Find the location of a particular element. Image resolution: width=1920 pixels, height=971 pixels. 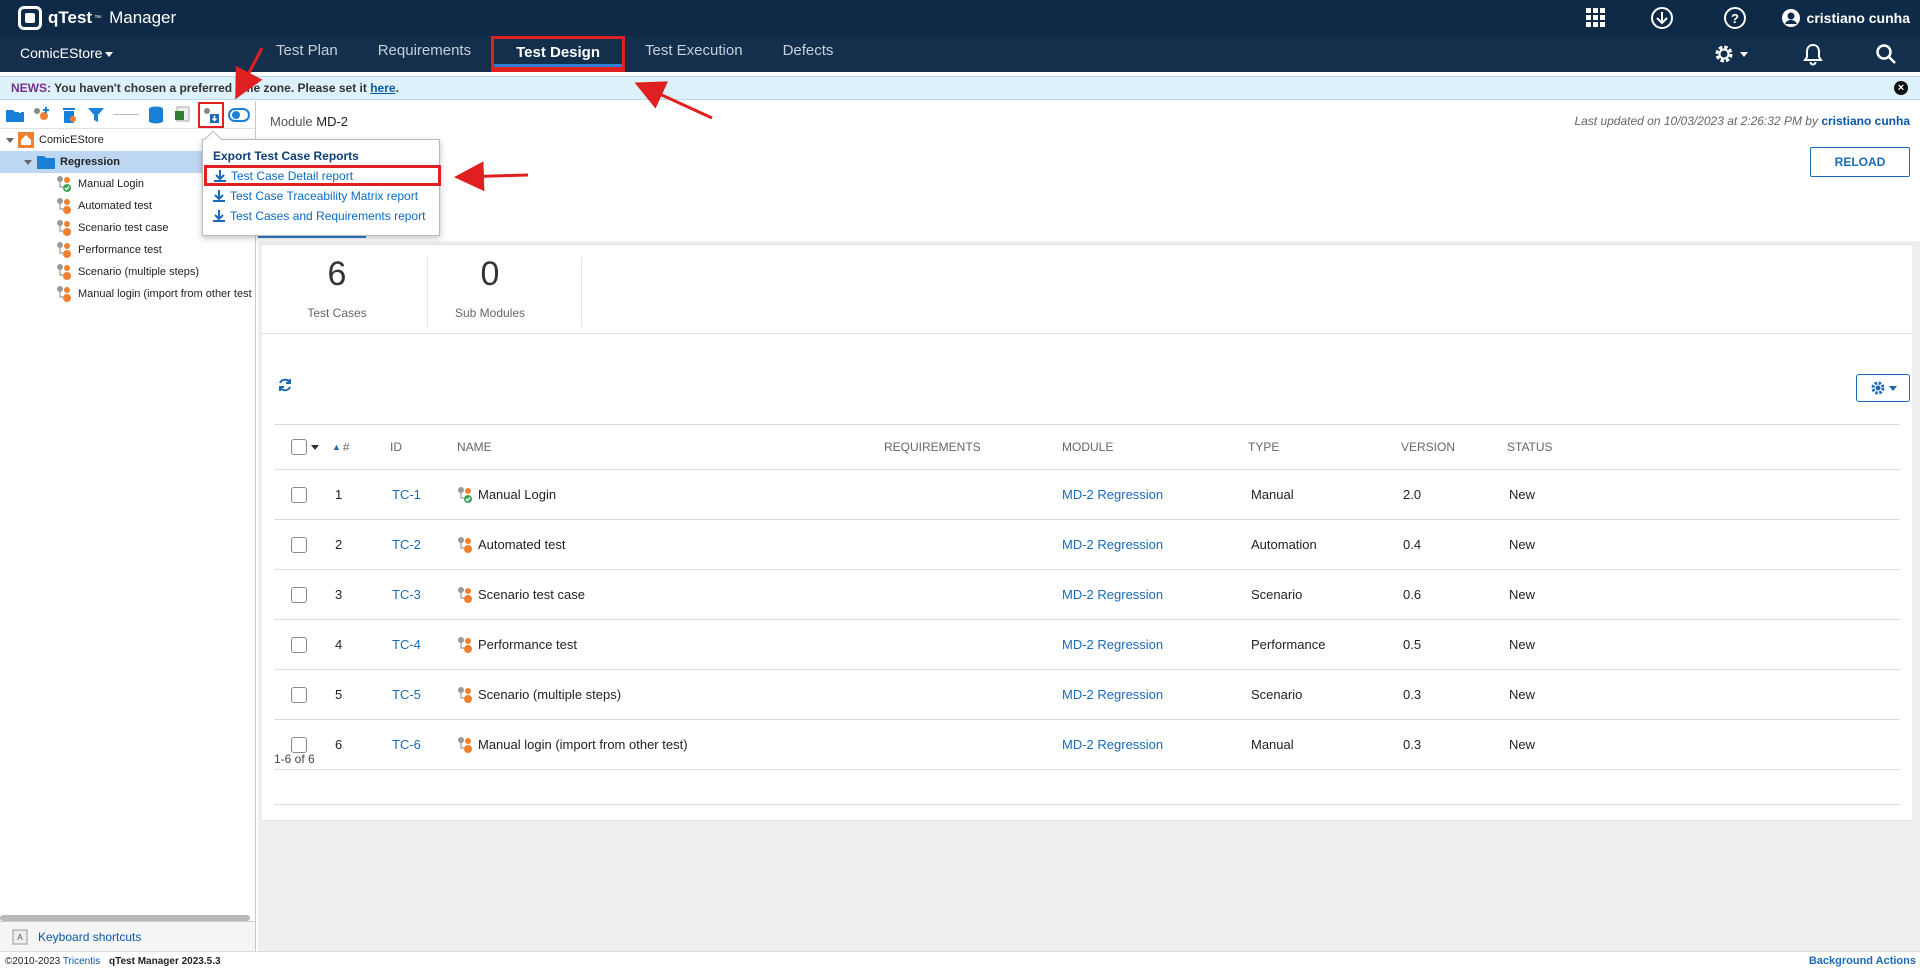

help-icon: ? is located at coordinates (1735, 18).